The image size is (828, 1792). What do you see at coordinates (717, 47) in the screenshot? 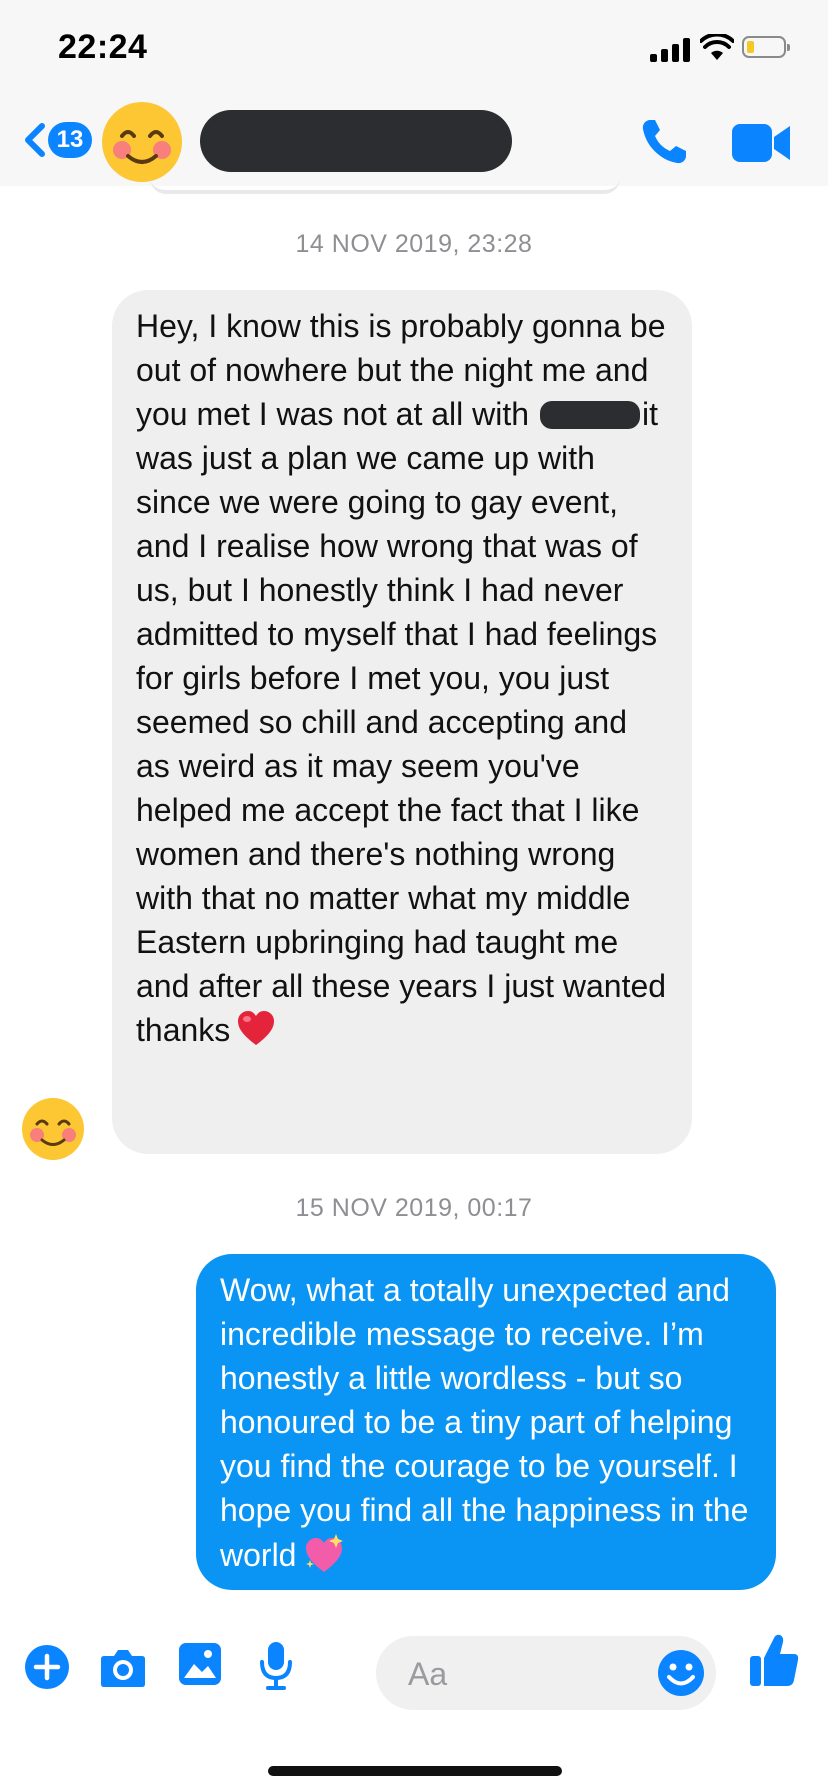
I see `wifi-icon` at bounding box center [717, 47].